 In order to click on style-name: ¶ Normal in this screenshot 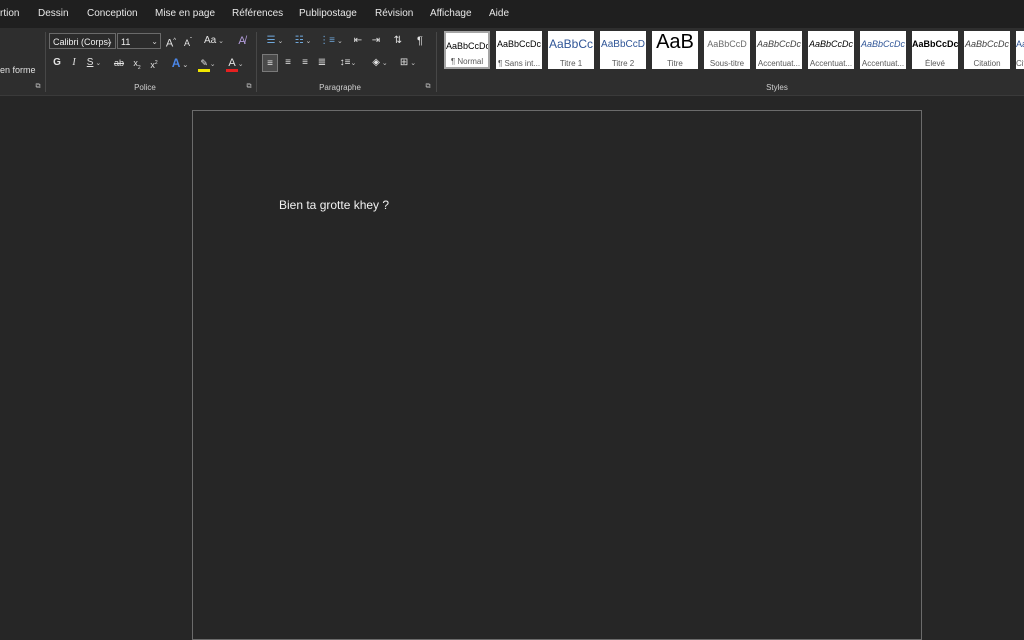, I will do `click(467, 61)`.